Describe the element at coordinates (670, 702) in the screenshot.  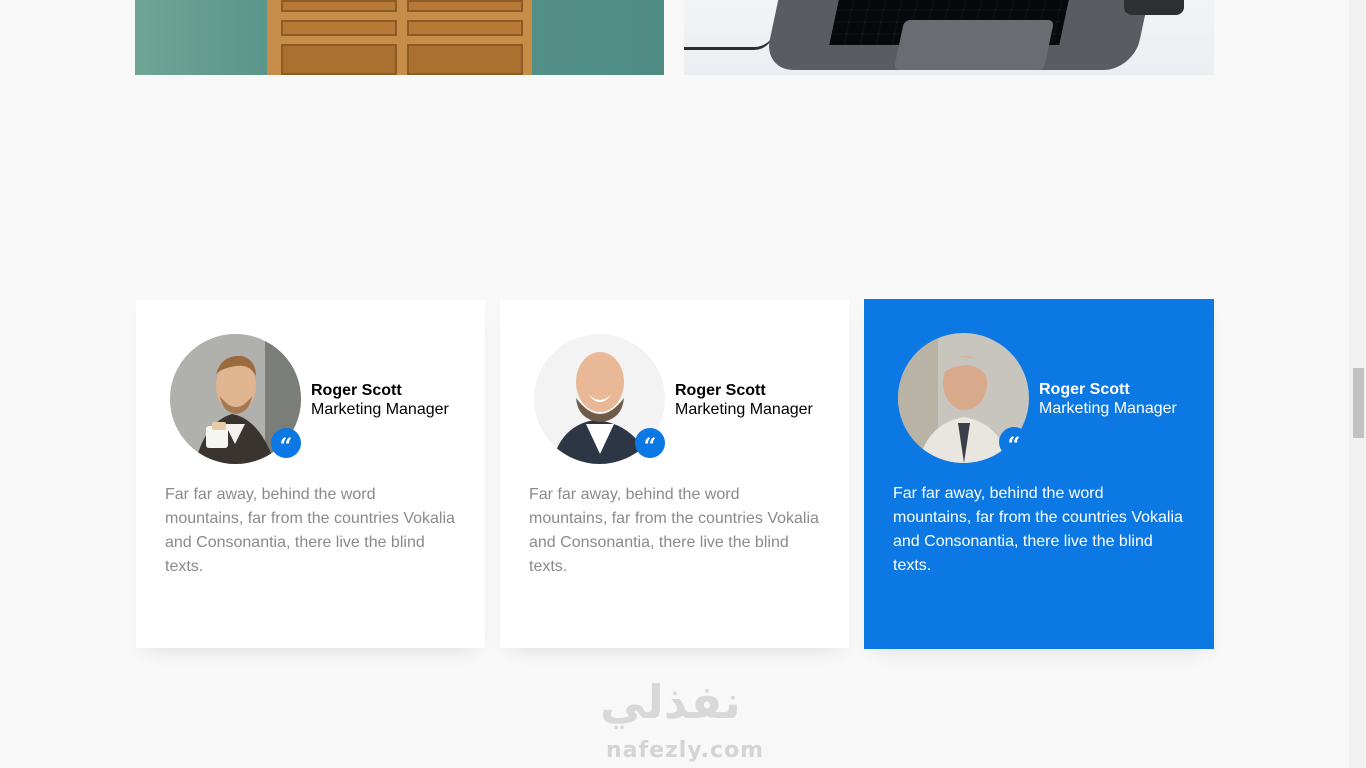
I see `watermark-arabic: نفذلي` at that location.